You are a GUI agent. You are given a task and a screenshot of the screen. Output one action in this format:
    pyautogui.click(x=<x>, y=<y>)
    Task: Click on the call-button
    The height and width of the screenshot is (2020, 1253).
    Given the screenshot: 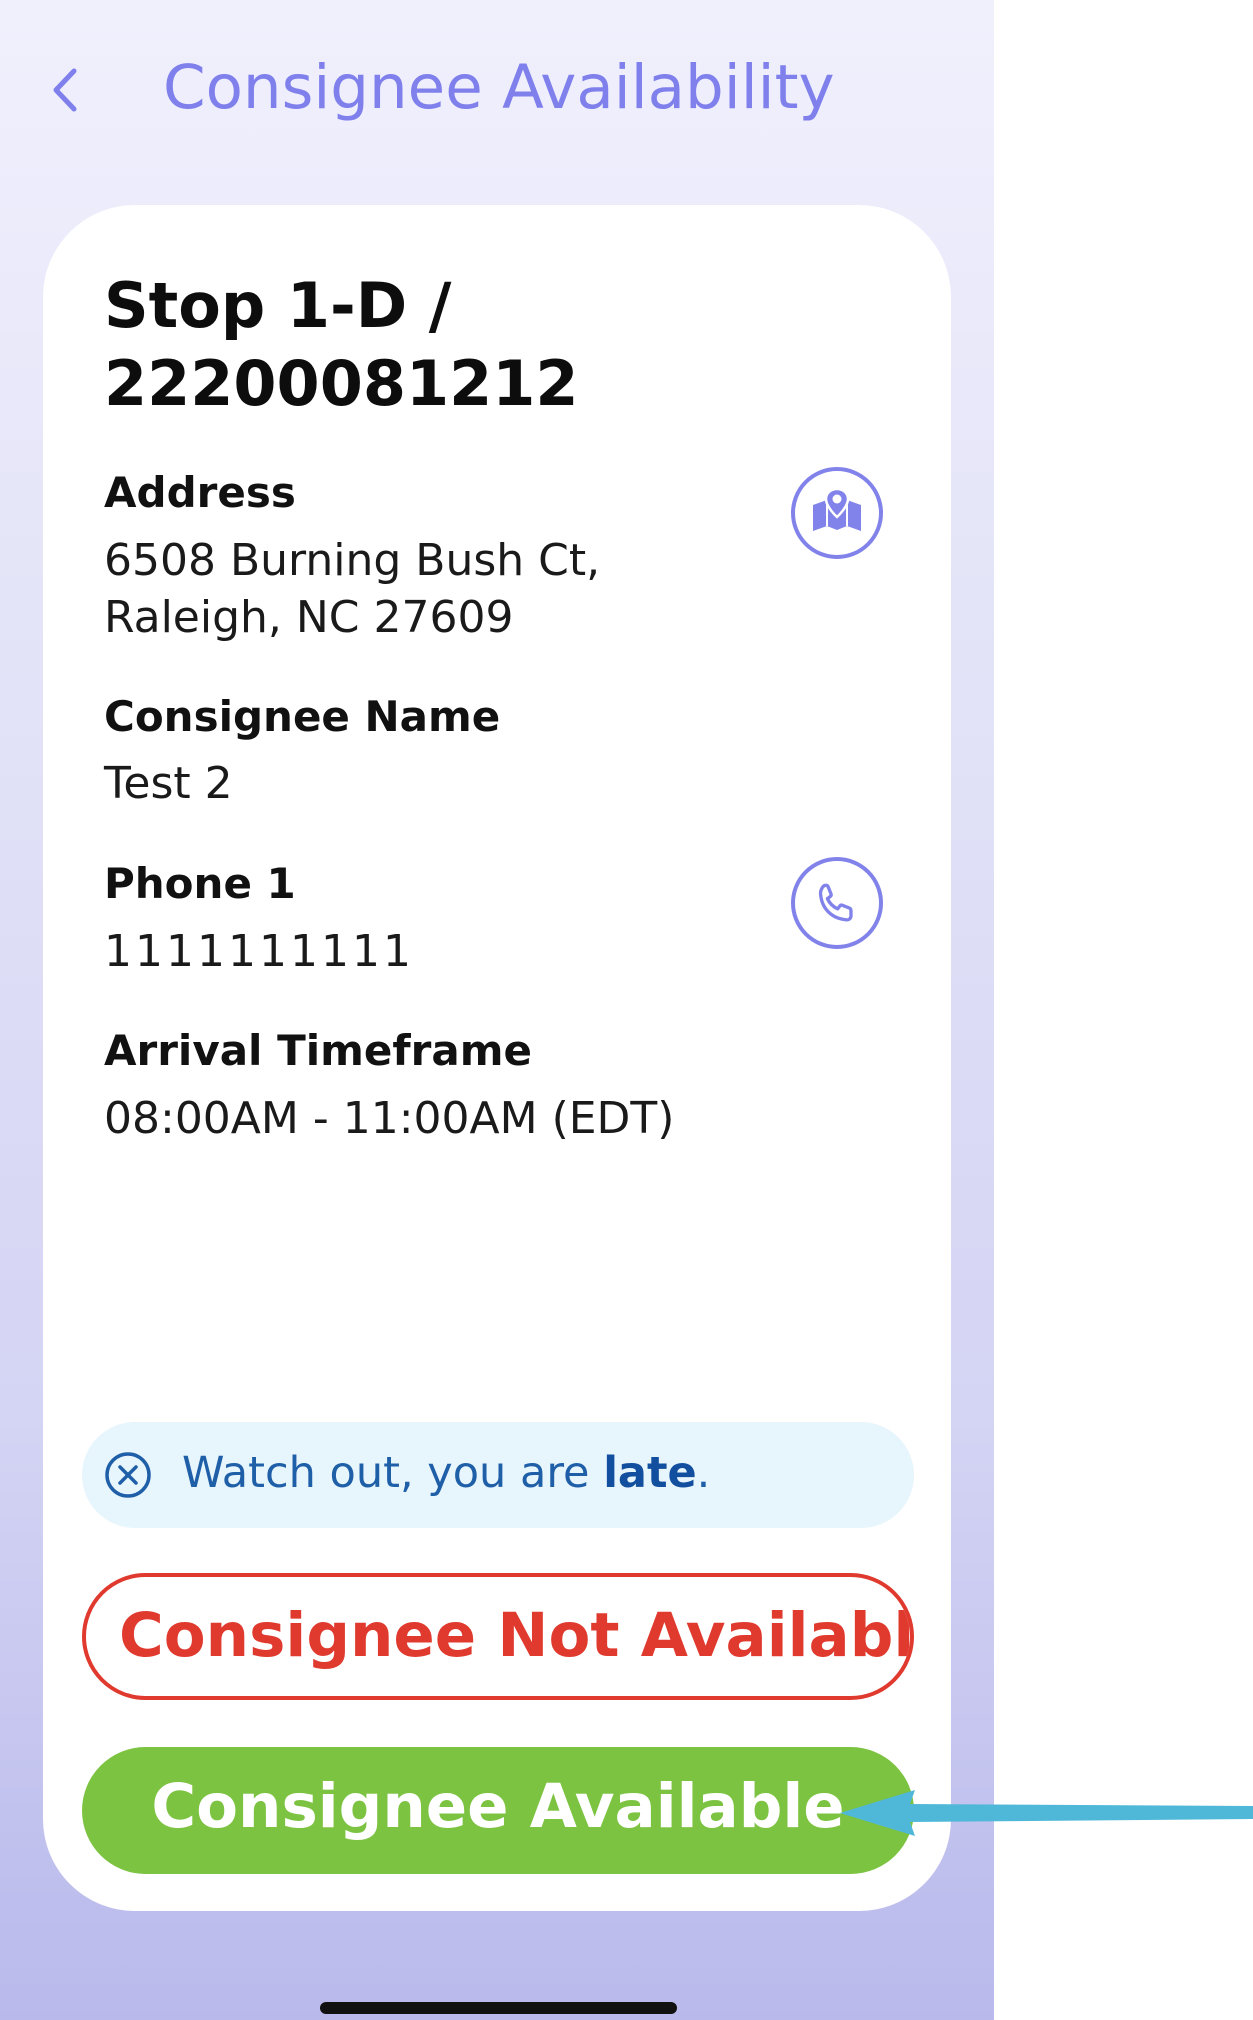 What is the action you would take?
    pyautogui.click(x=837, y=903)
    